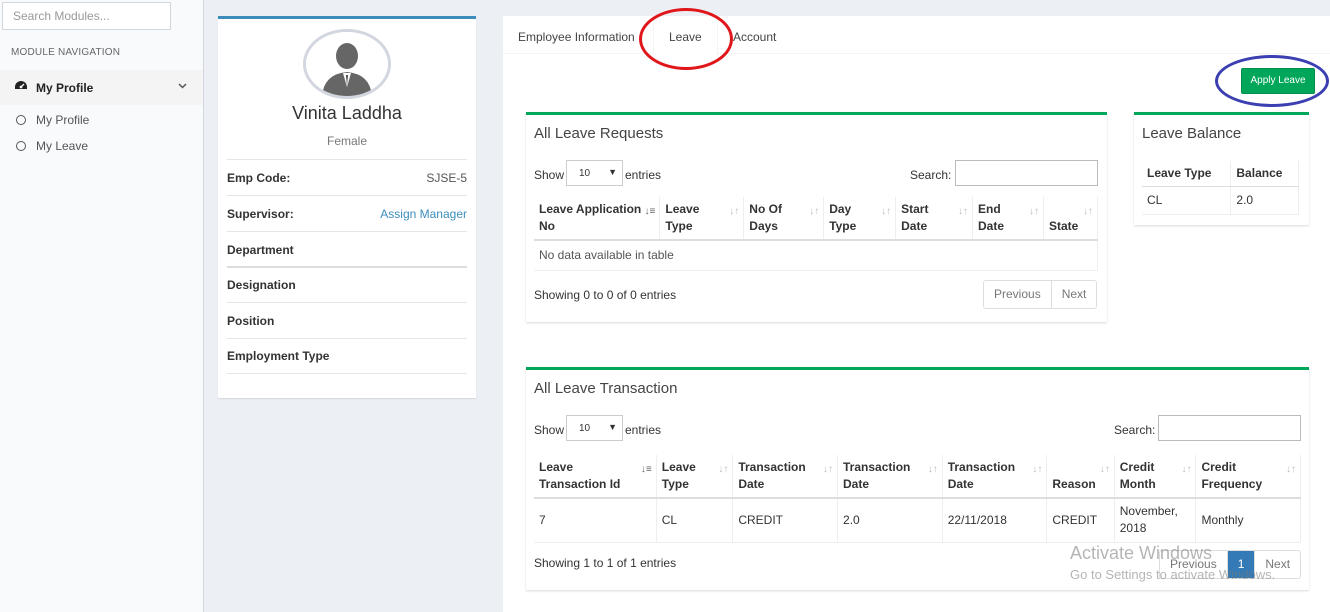 The image size is (1330, 612). Describe the element at coordinates (66, 52) in the screenshot. I see `module-navigation-header: MODULE NAVIGATION` at that location.